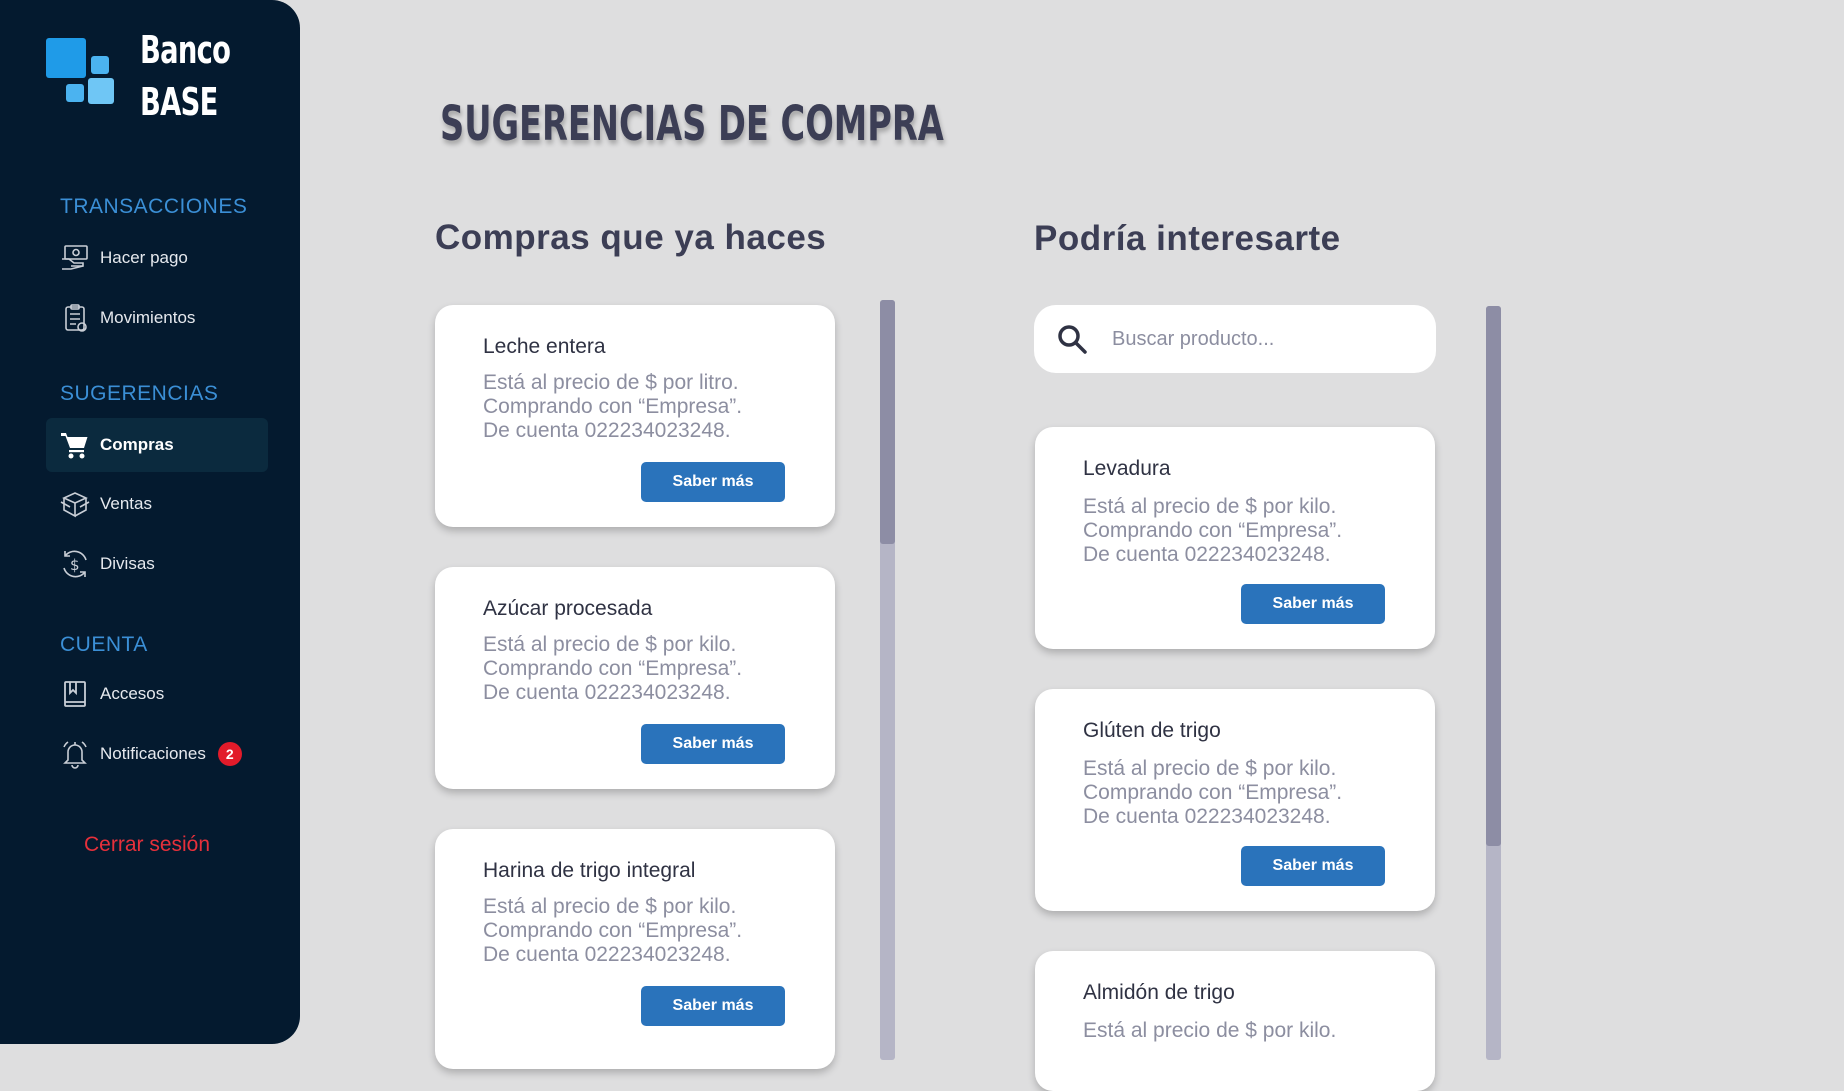 This screenshot has height=1091, width=1844. What do you see at coordinates (137, 444) in the screenshot?
I see `sidebar-item-label: Compras` at bounding box center [137, 444].